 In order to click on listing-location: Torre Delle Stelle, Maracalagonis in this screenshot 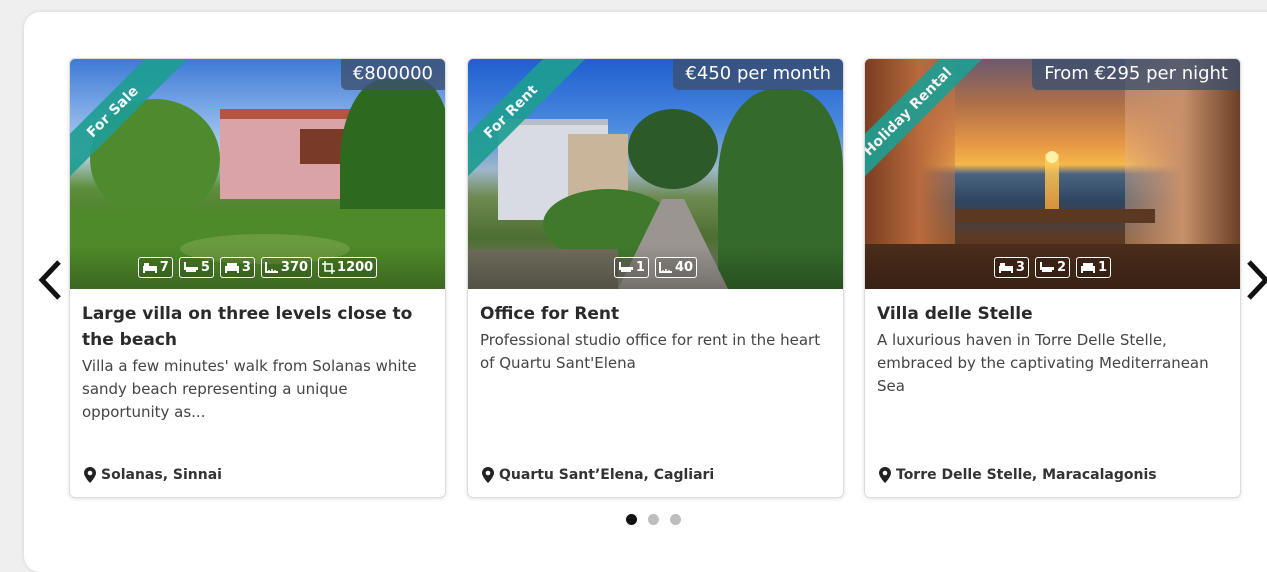, I will do `click(1018, 475)`.